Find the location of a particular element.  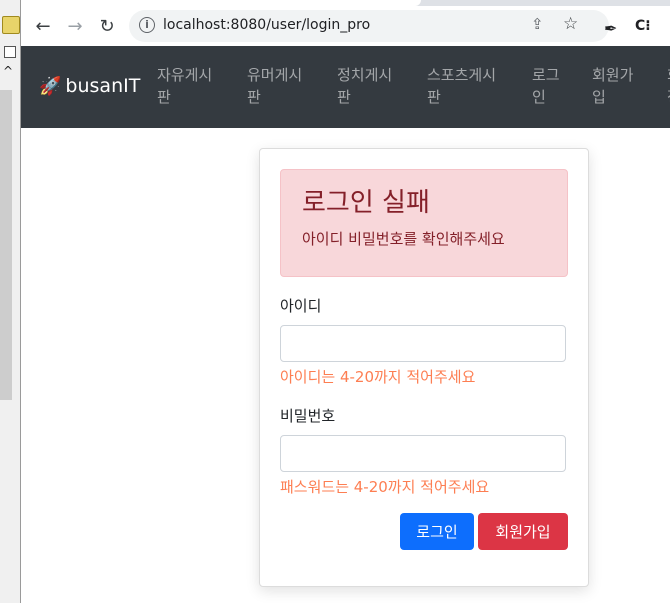

id-error-message: 아이디는 4-20까지 적어주세요 is located at coordinates (378, 377).